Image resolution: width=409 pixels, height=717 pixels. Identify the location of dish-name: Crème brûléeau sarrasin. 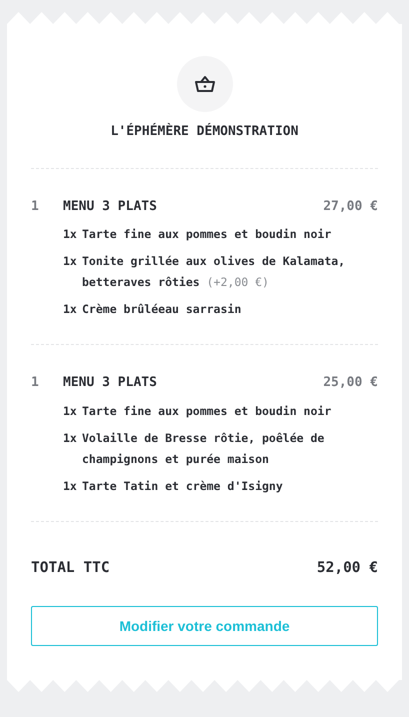
(161, 309).